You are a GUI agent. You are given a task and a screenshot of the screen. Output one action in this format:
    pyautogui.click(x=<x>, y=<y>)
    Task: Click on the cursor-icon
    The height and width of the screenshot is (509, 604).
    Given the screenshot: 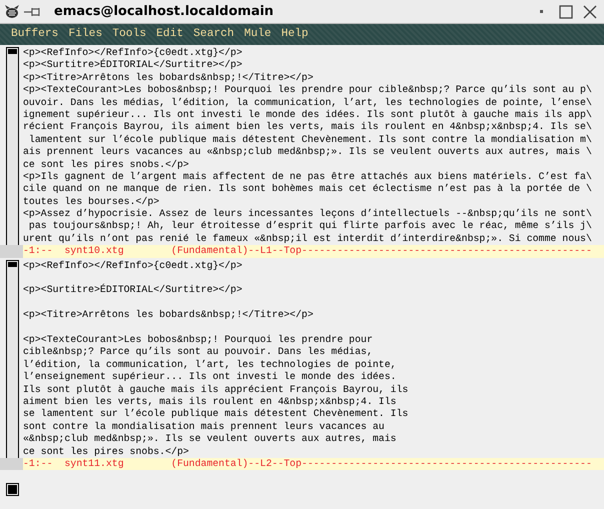 What is the action you would take?
    pyautogui.click(x=12, y=489)
    